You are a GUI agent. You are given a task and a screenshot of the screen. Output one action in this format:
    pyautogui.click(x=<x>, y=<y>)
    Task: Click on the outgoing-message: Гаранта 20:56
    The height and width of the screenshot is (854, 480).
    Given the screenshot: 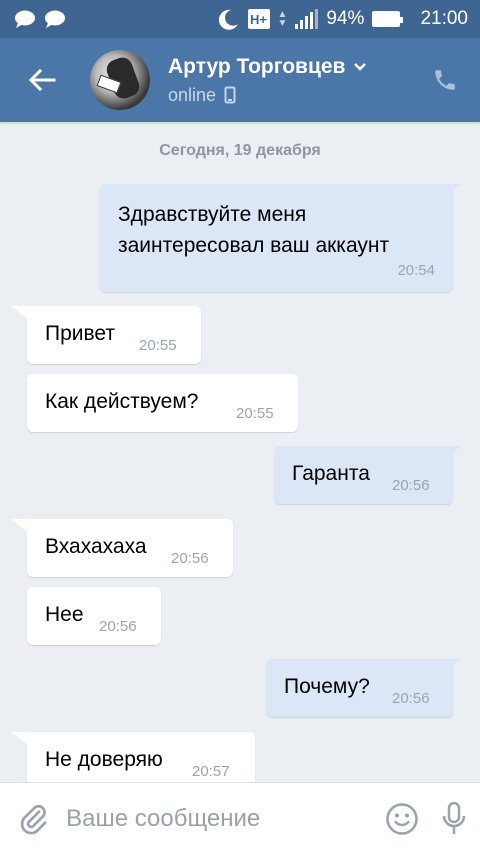 What is the action you would take?
    pyautogui.click(x=367, y=475)
    